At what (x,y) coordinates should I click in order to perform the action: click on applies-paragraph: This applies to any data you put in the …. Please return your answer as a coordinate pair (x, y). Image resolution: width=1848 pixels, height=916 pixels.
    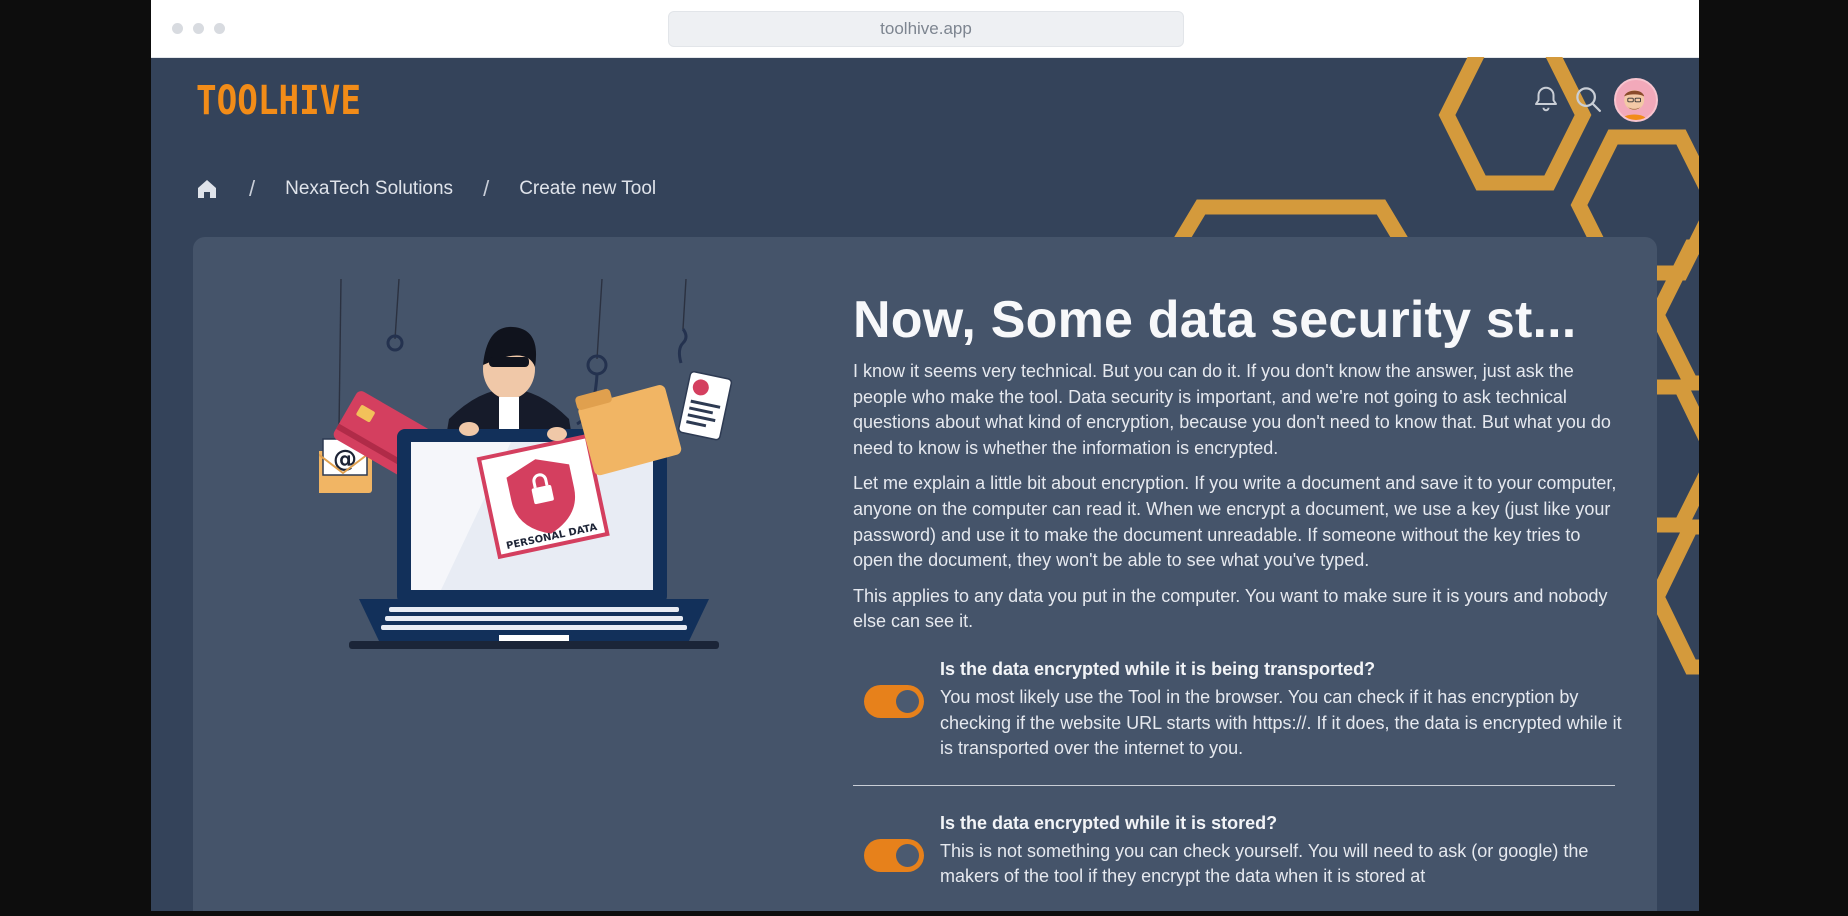
    Looking at the image, I should click on (1230, 608).